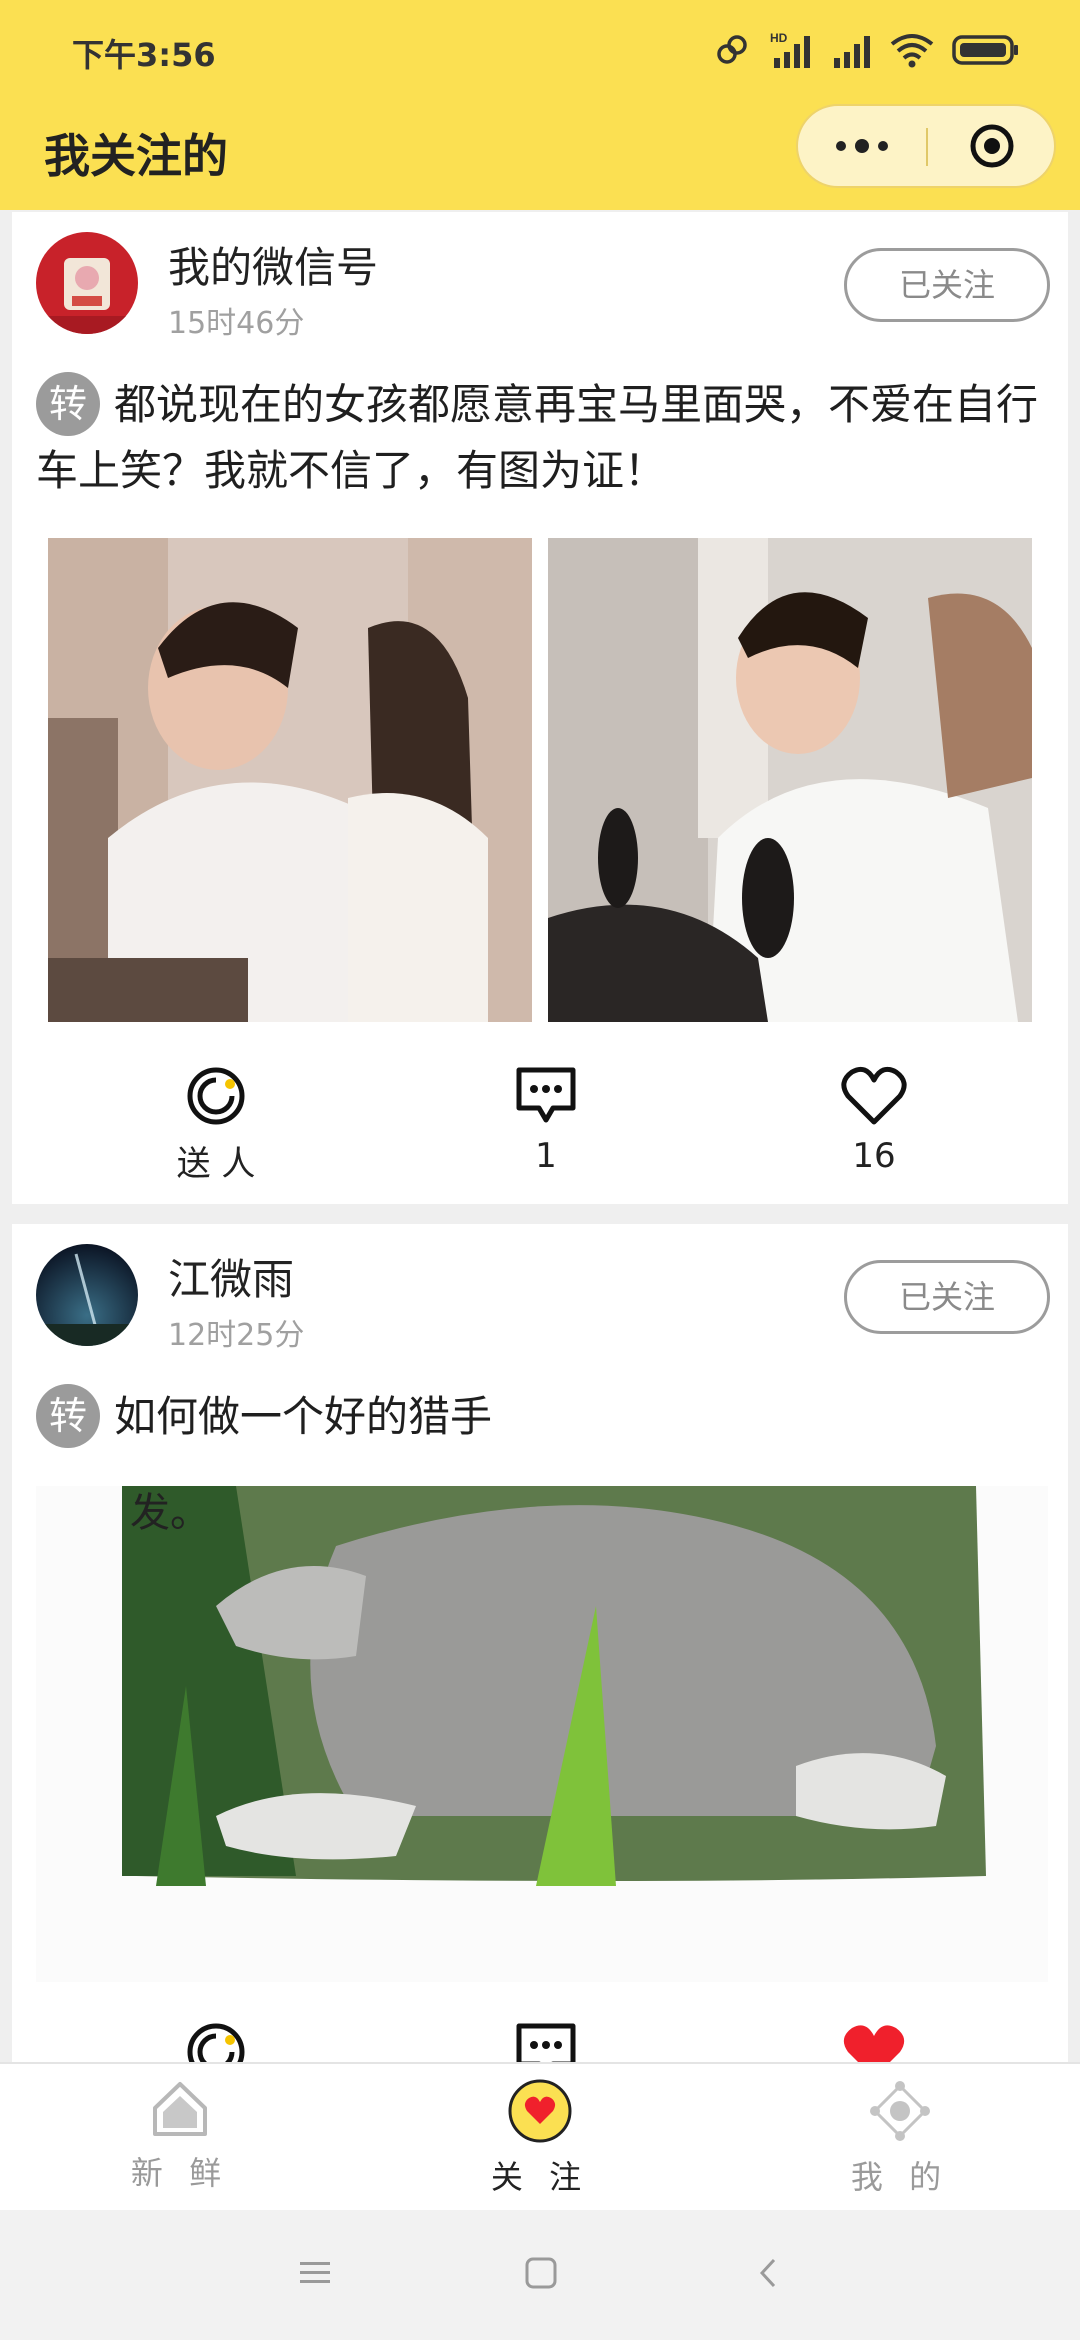 This screenshot has width=1080, height=2340. I want to click on navbar: 我关注的, so click(540, 155).